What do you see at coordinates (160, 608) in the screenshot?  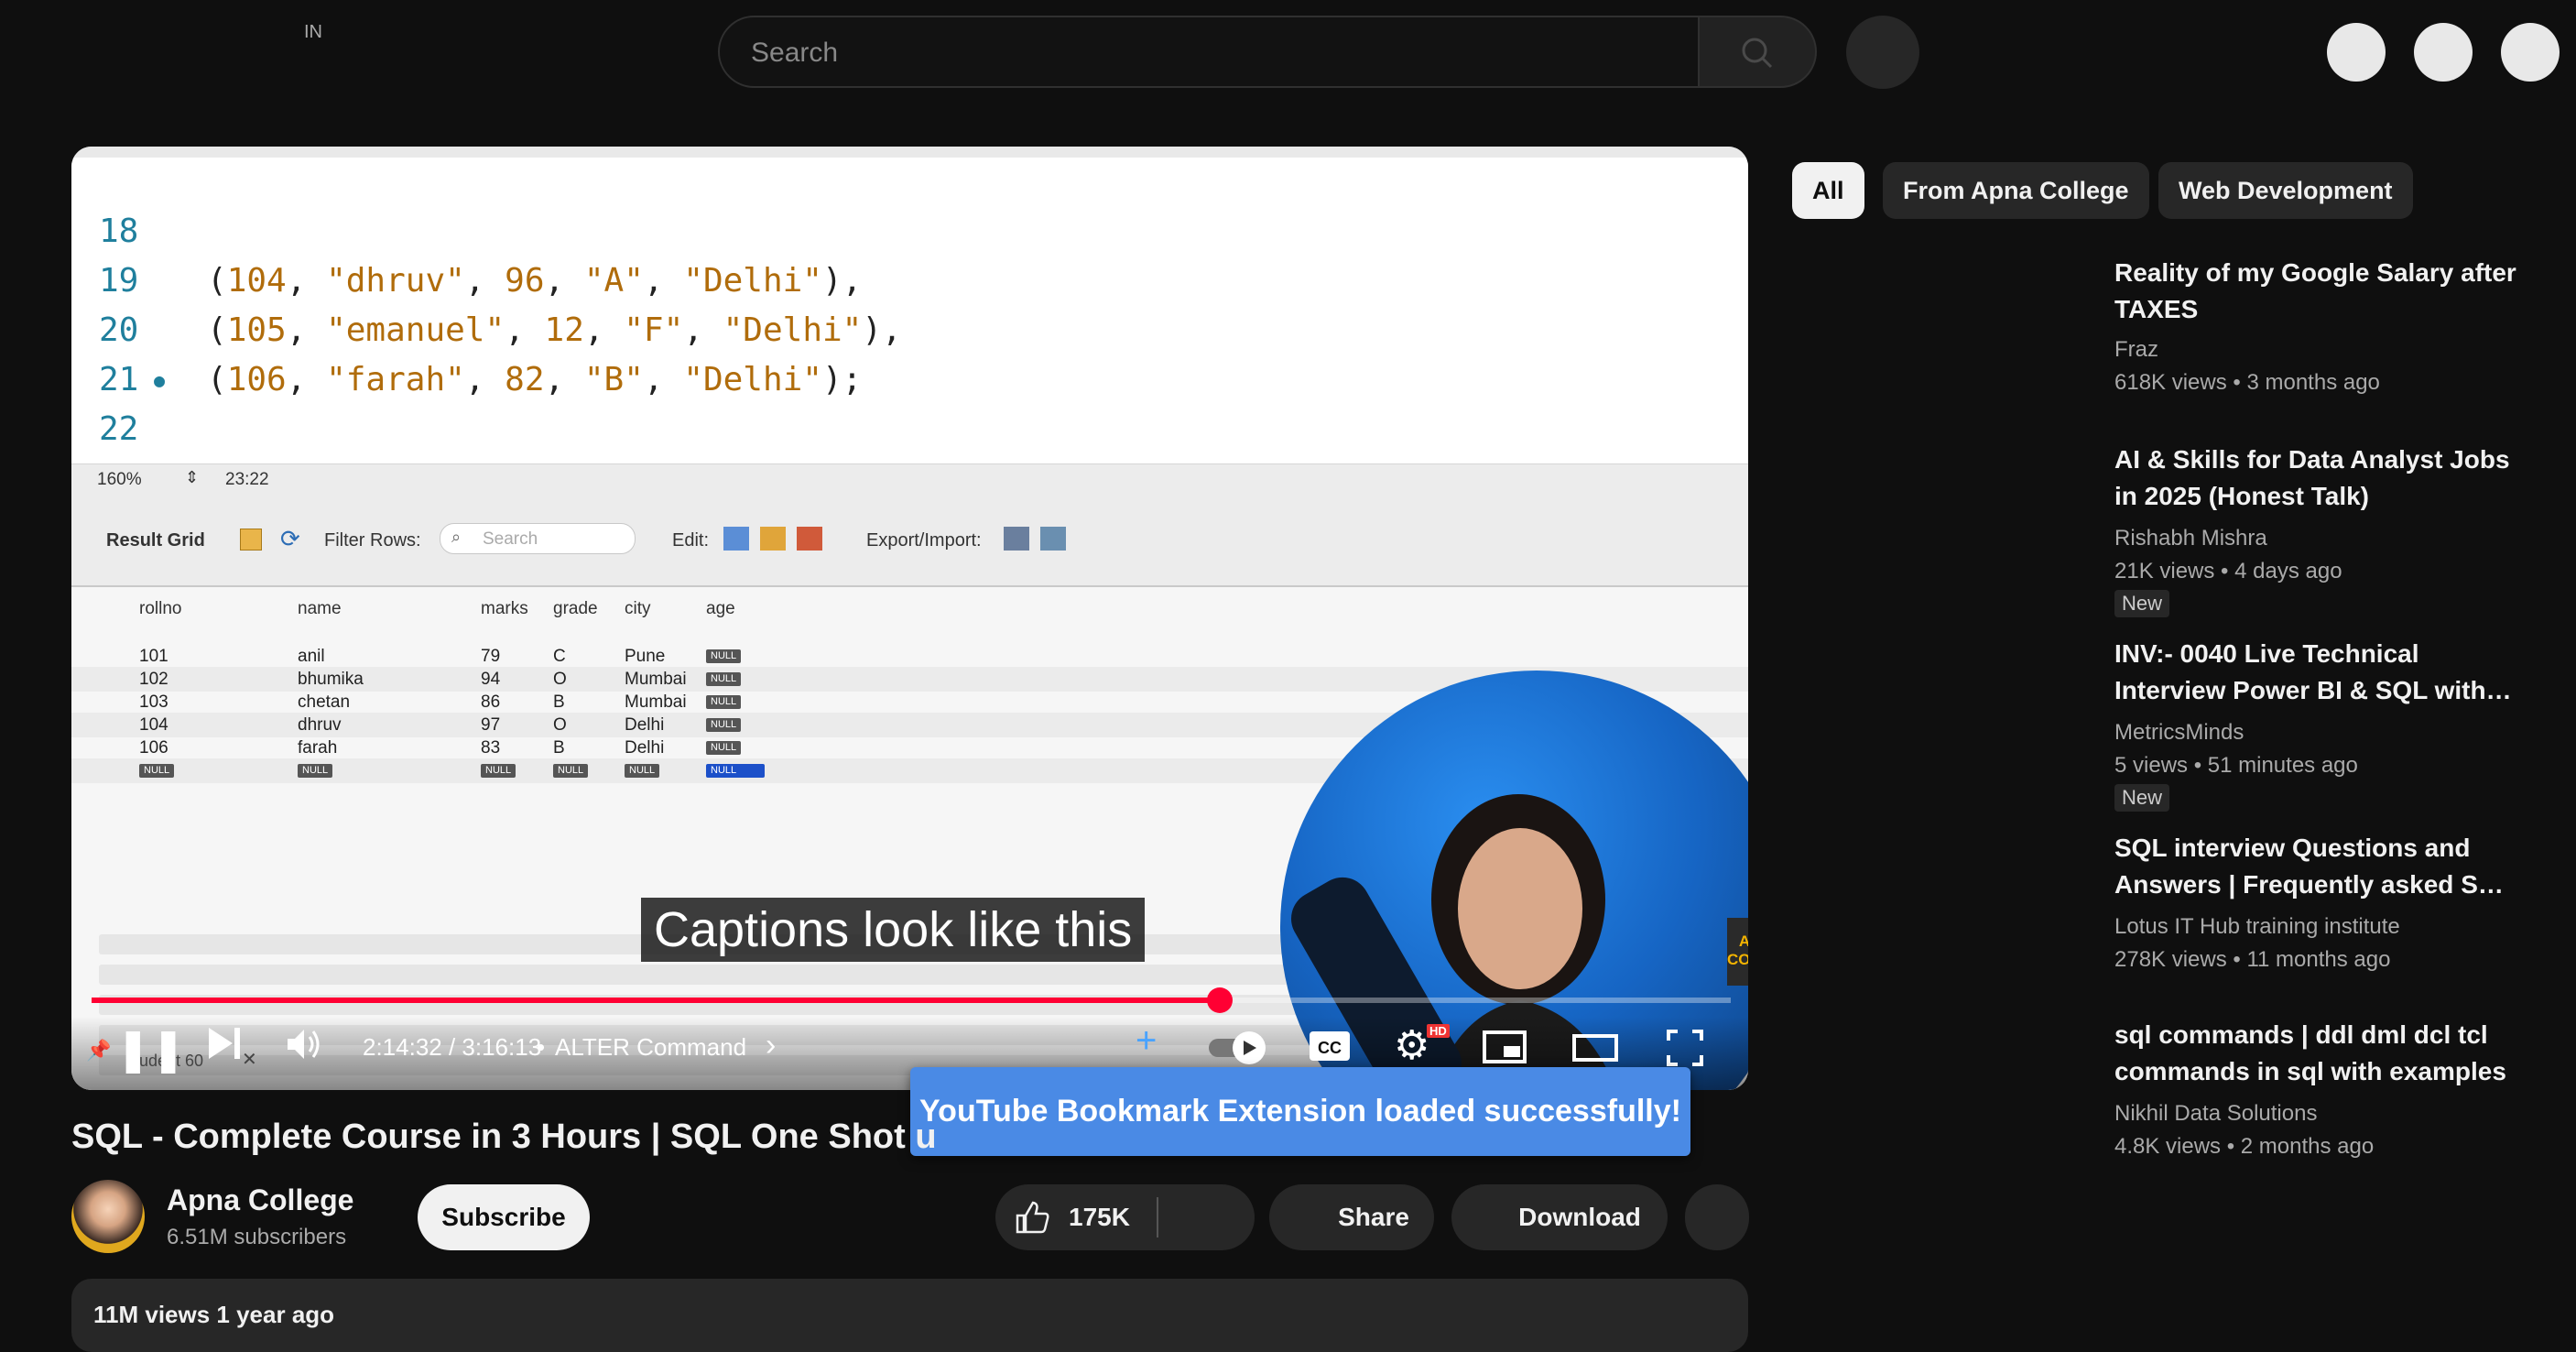 I see `grid-header-cell: rollno` at bounding box center [160, 608].